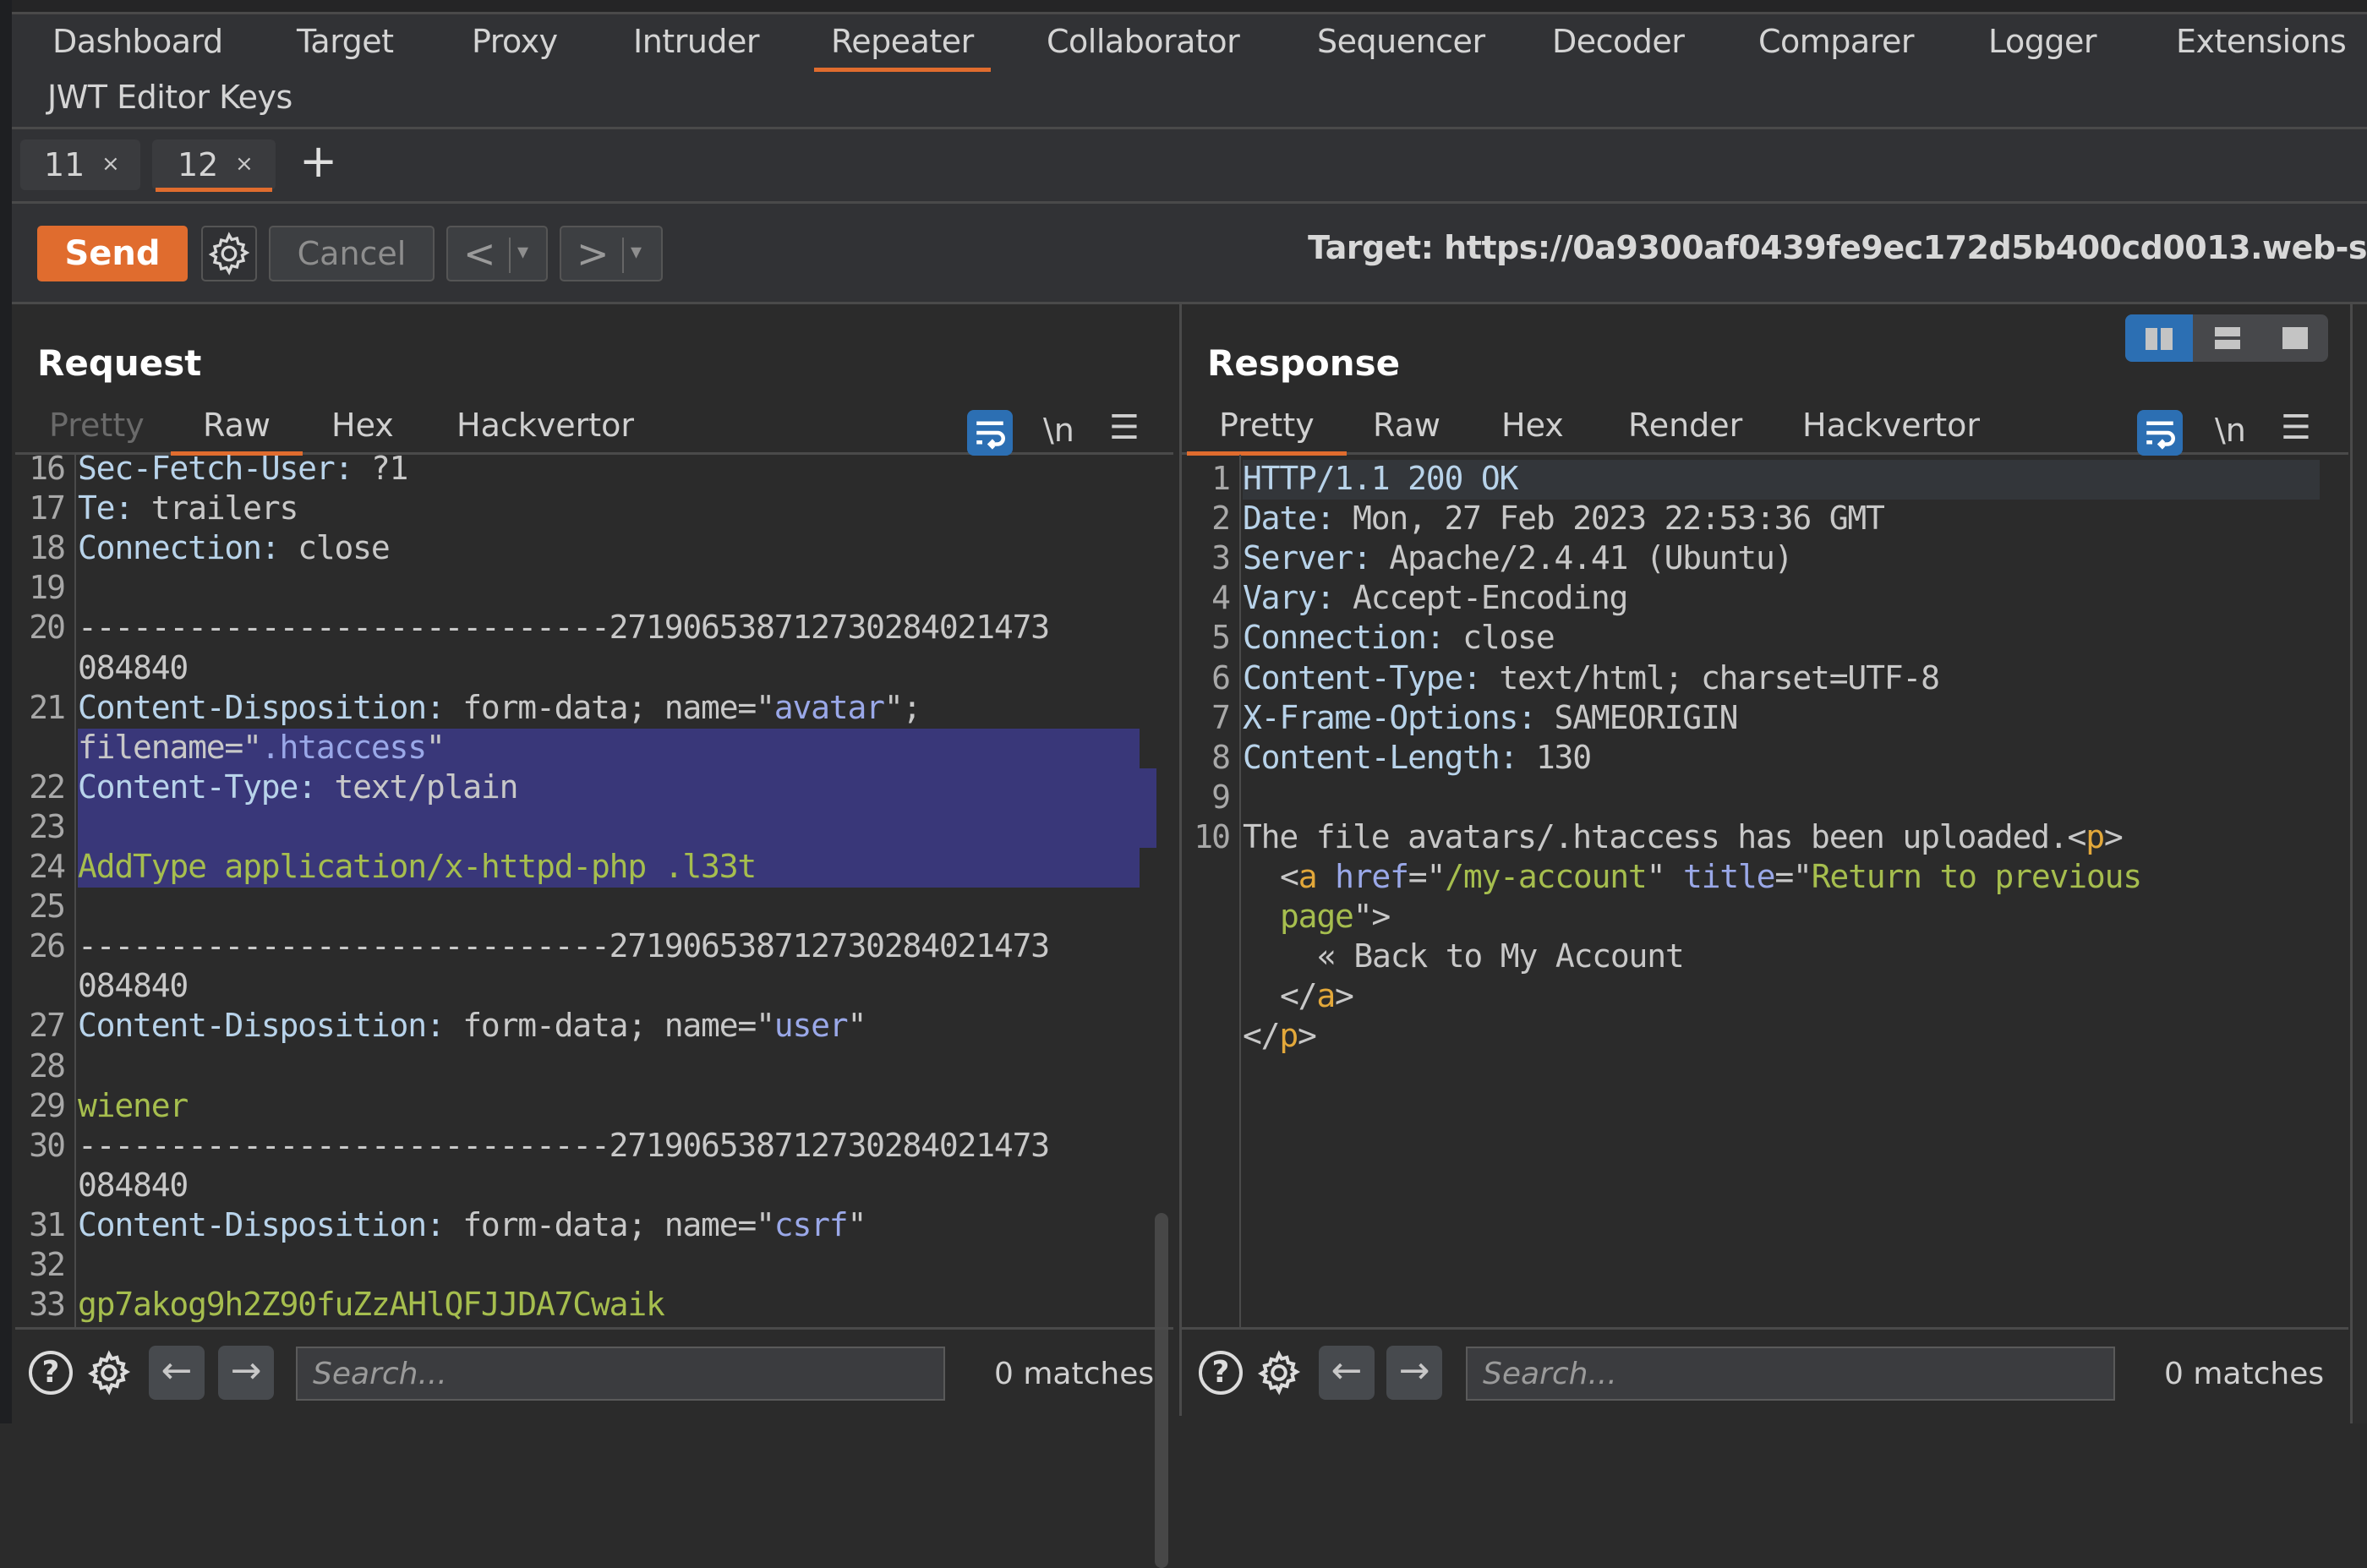  What do you see at coordinates (1401, 41) in the screenshot?
I see `tab-sequencer: Sequencer` at bounding box center [1401, 41].